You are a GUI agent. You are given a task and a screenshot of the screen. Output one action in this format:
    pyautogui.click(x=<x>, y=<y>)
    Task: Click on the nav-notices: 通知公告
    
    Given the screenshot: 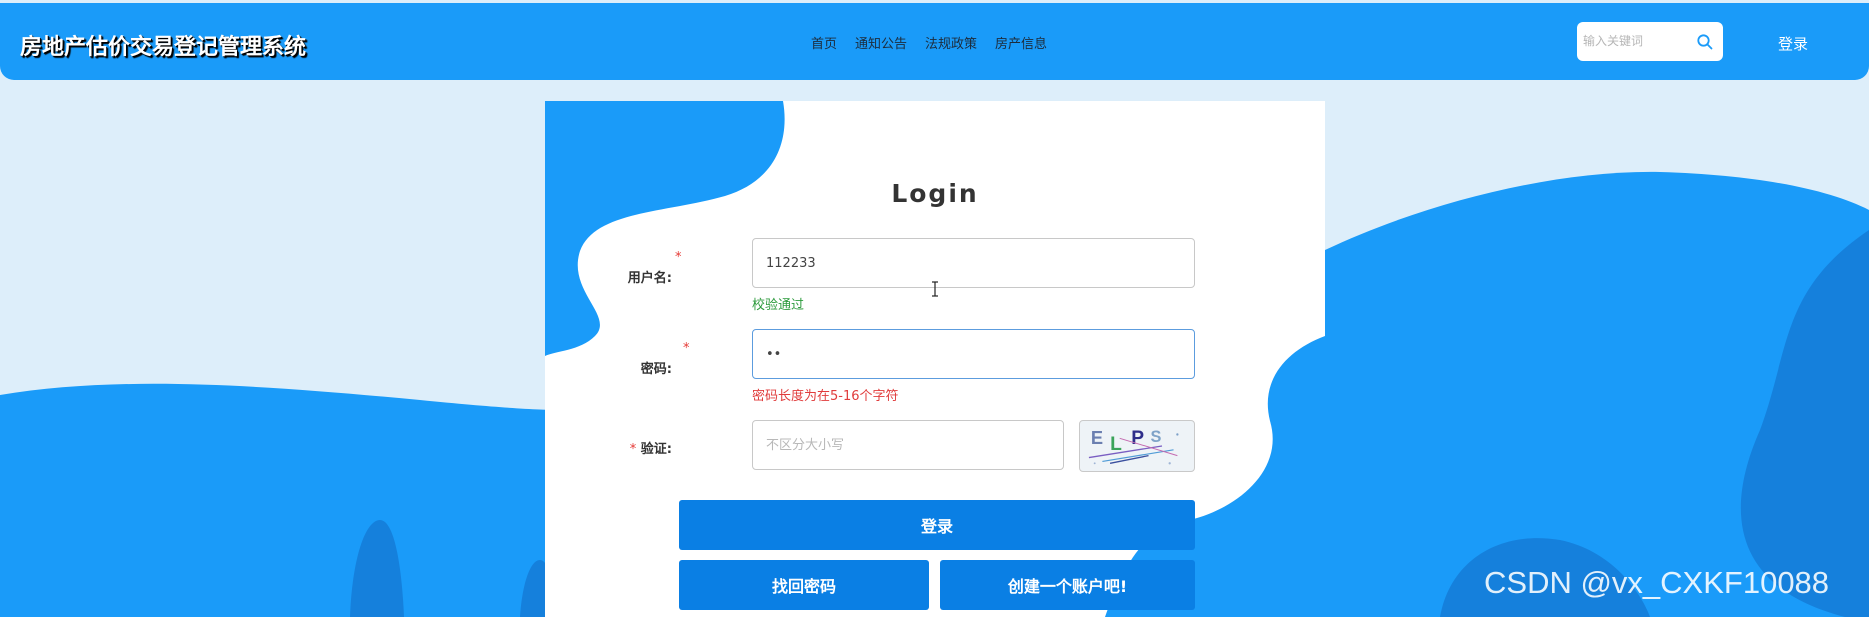 What is the action you would take?
    pyautogui.click(x=881, y=42)
    